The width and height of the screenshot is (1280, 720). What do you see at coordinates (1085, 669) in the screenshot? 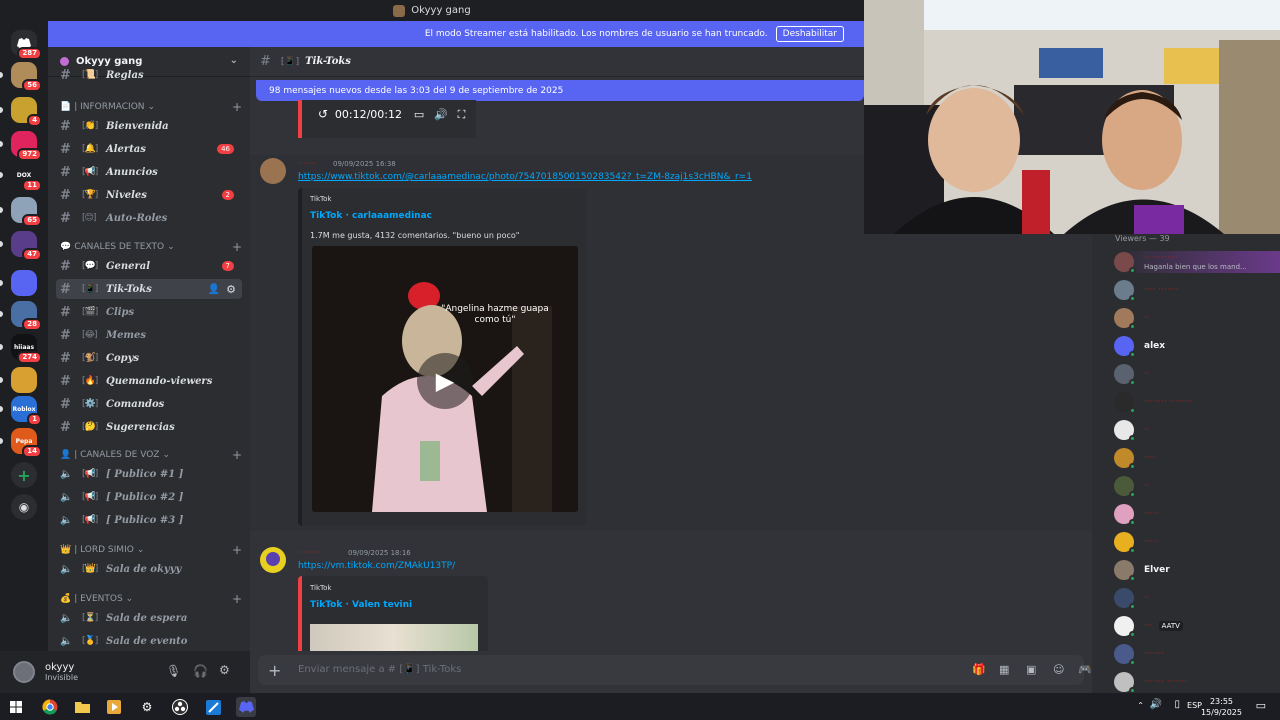
I see `gamepad-icon: 🎮` at bounding box center [1085, 669].